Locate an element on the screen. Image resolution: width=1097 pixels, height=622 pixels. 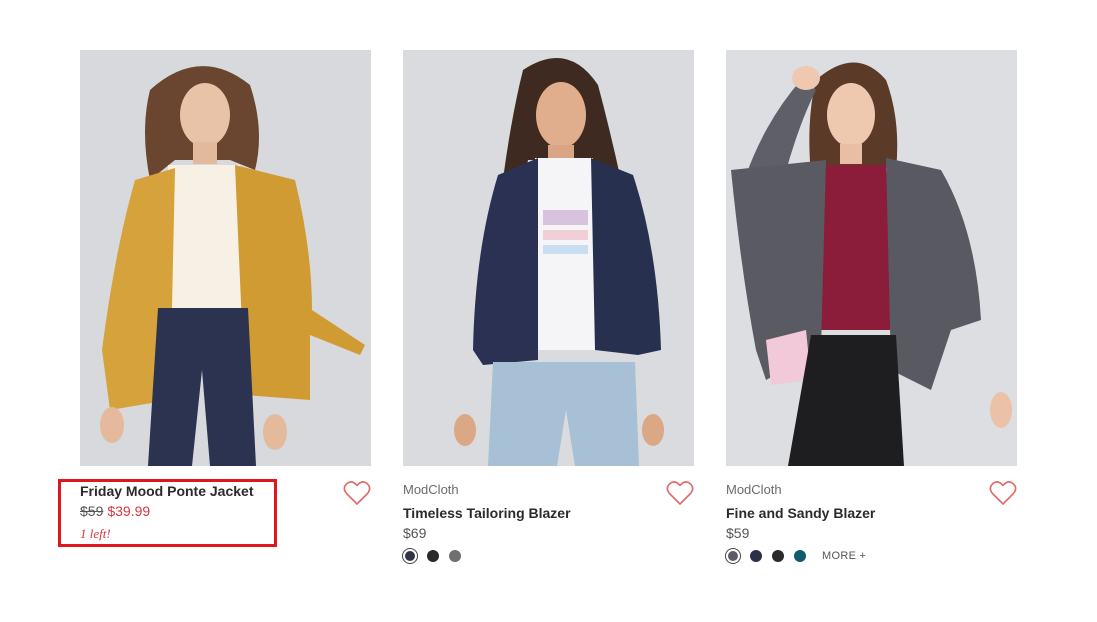
product-info: ModCloth Timeless Tailoring Blazer $69 is located at coordinates (548, 521).